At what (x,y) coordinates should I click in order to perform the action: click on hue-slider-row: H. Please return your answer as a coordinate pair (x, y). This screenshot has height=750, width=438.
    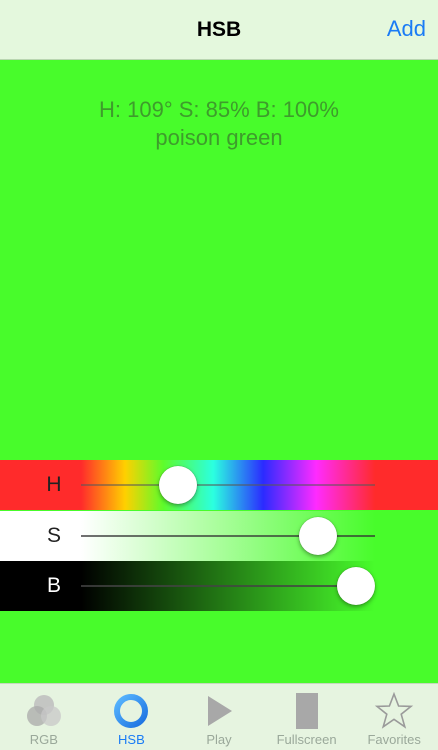
    Looking at the image, I should click on (219, 485).